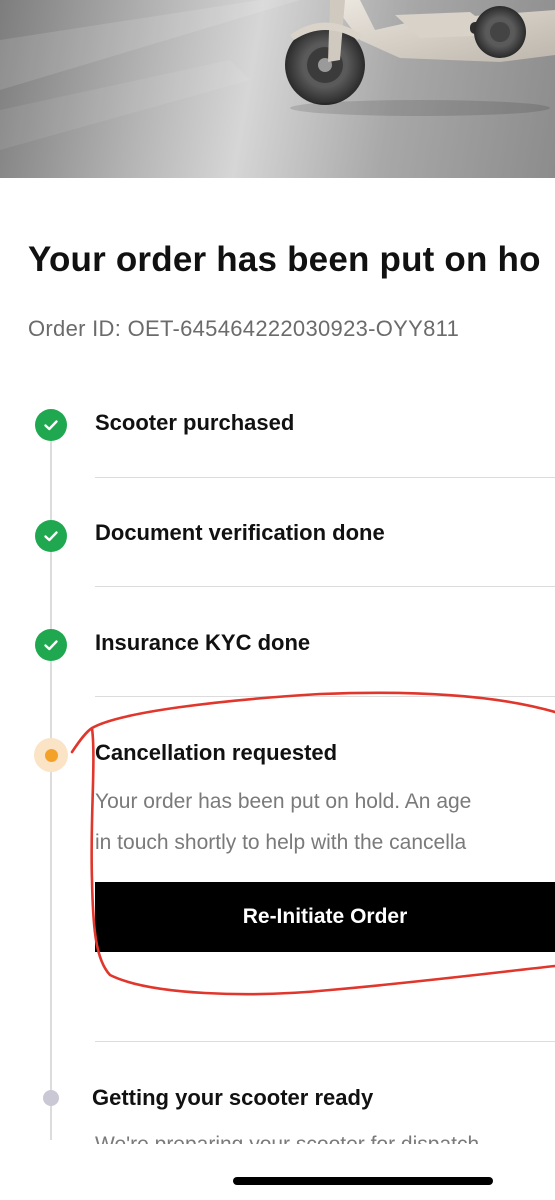  I want to click on step-scooter-purchased-label: Scooter purchased, so click(195, 422).